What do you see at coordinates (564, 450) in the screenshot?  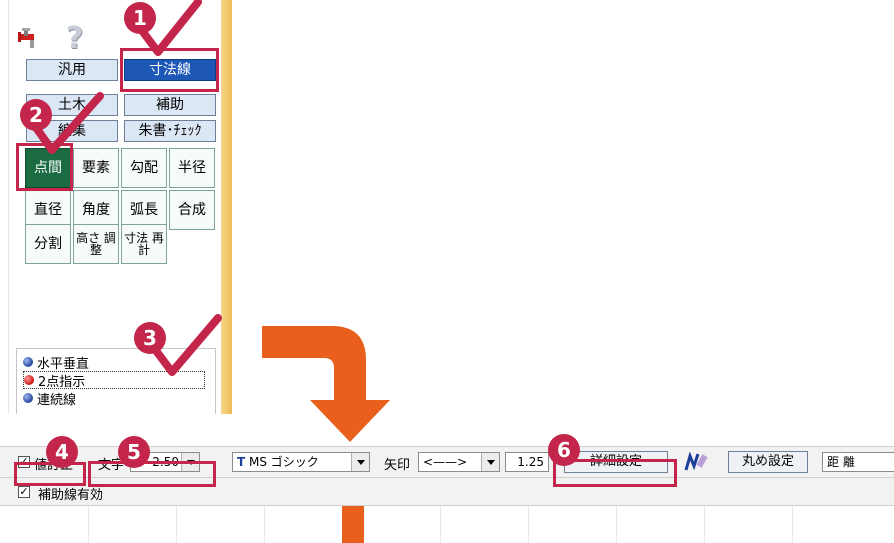 I see `callout-badge-6: 6` at bounding box center [564, 450].